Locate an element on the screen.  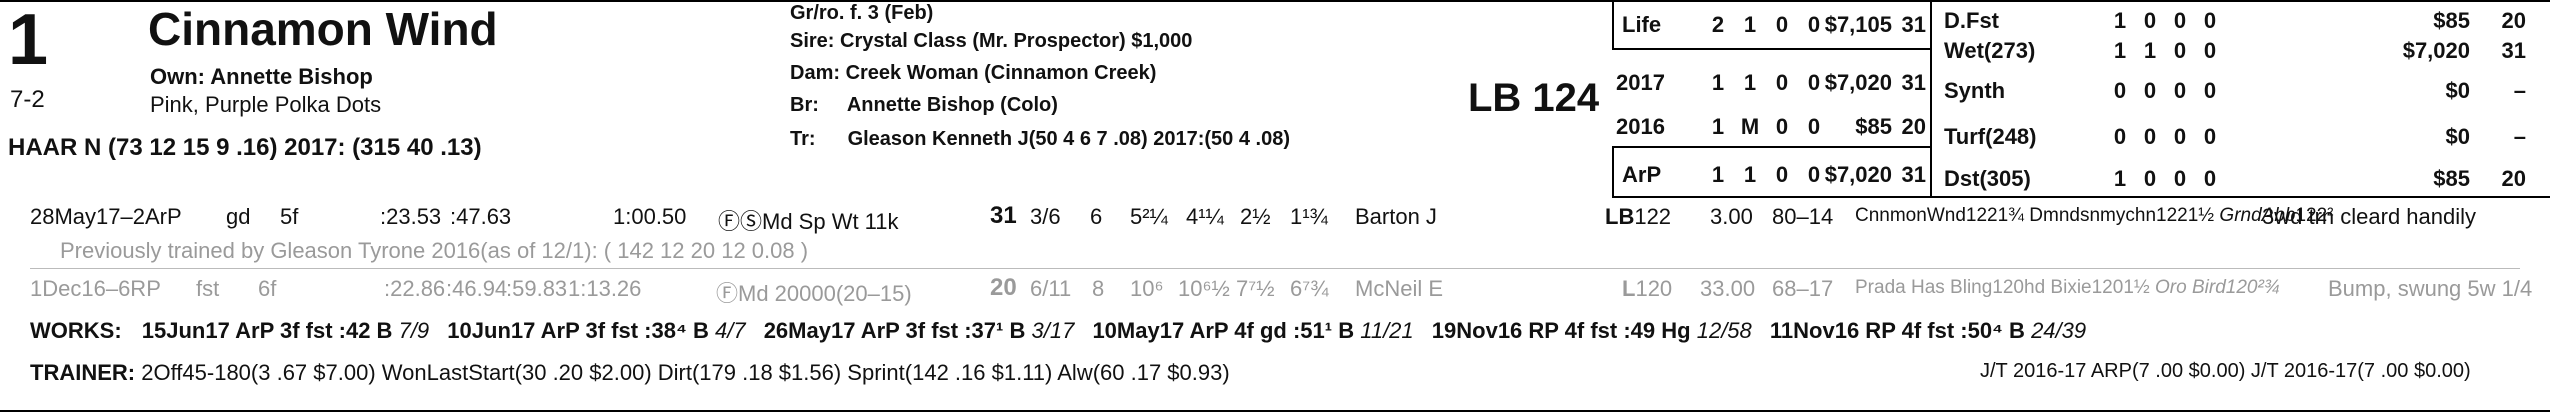
race2-comment: Bump, swung 5w 1/4 is located at coordinates (2430, 288).